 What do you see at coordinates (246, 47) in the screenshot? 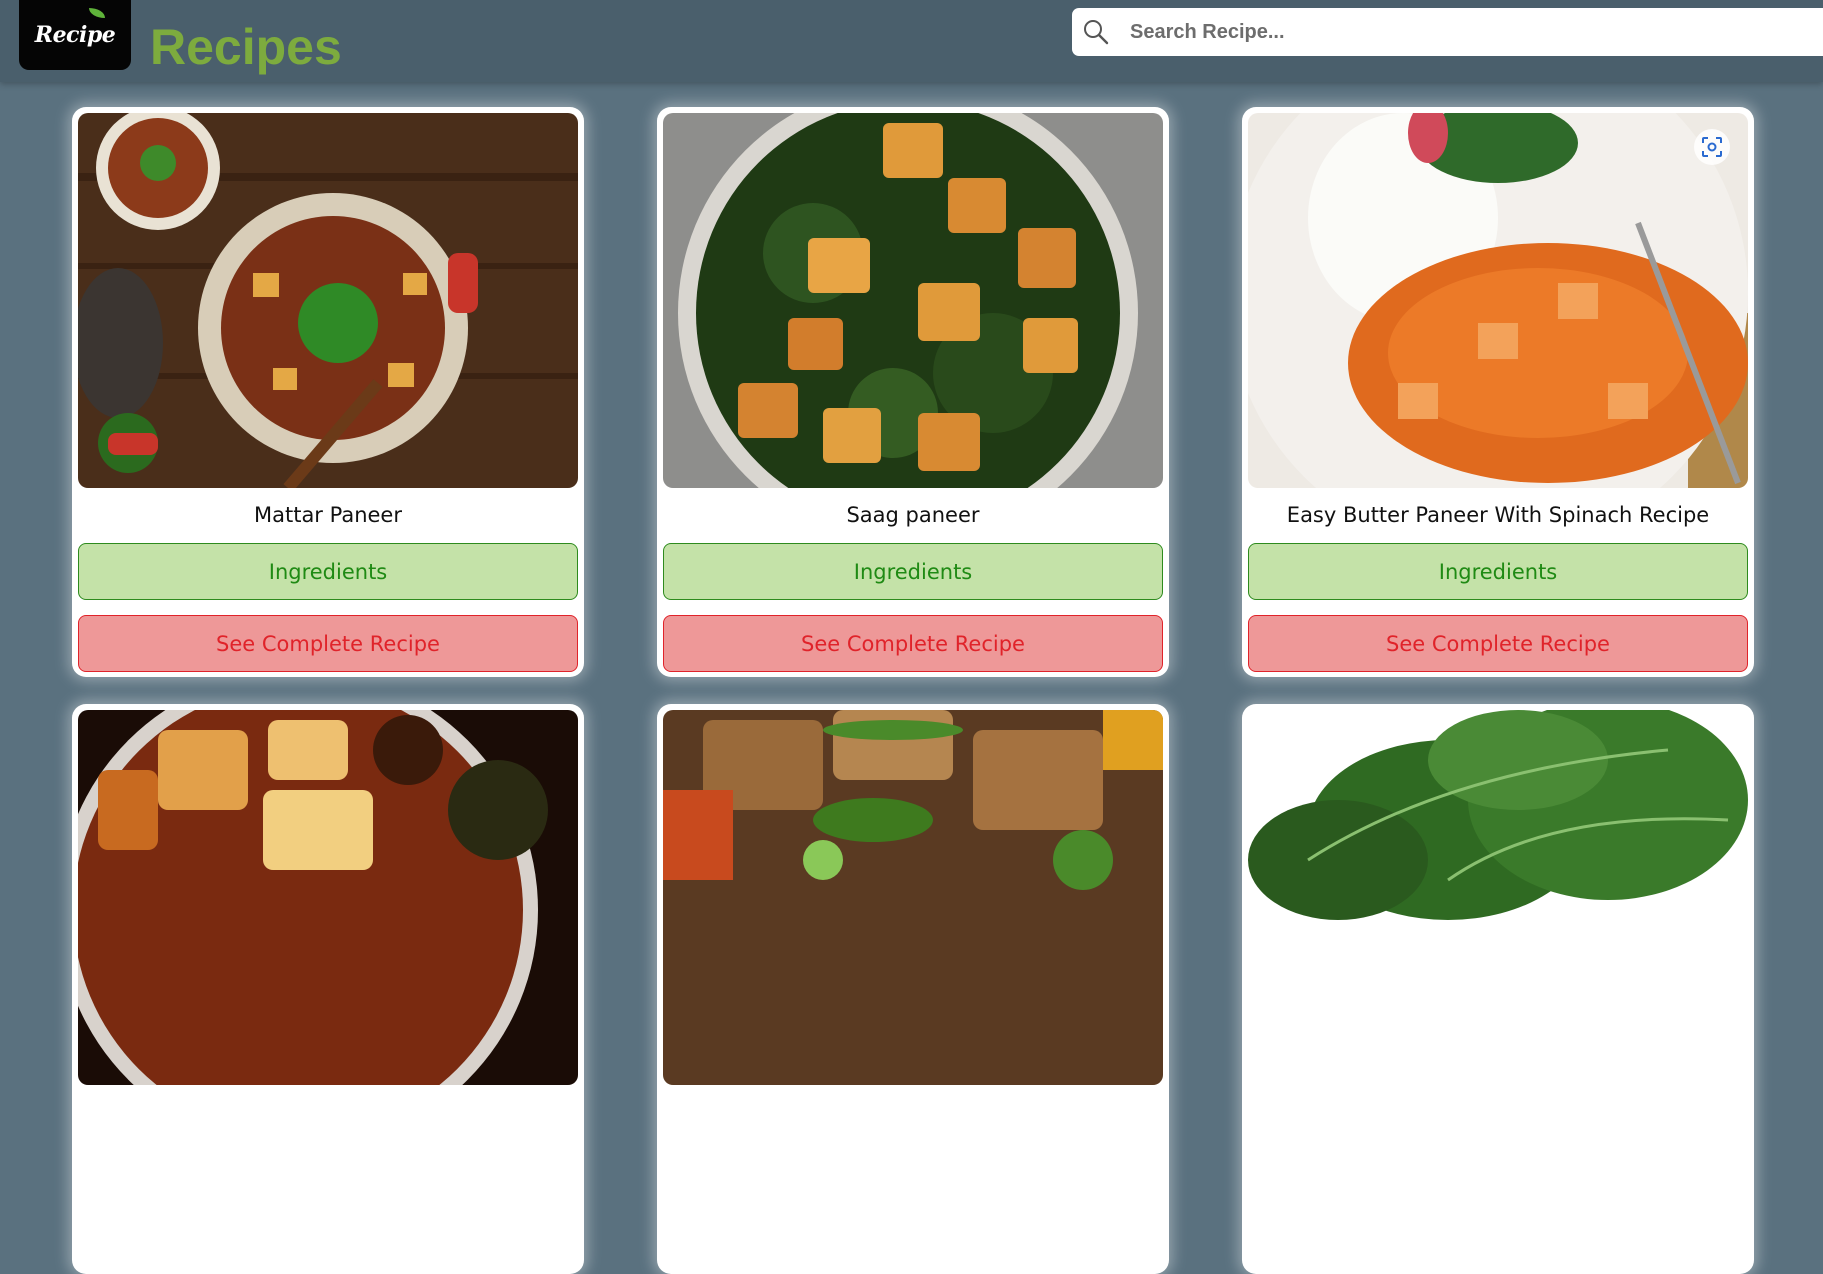
I see `page-title: Recipes` at bounding box center [246, 47].